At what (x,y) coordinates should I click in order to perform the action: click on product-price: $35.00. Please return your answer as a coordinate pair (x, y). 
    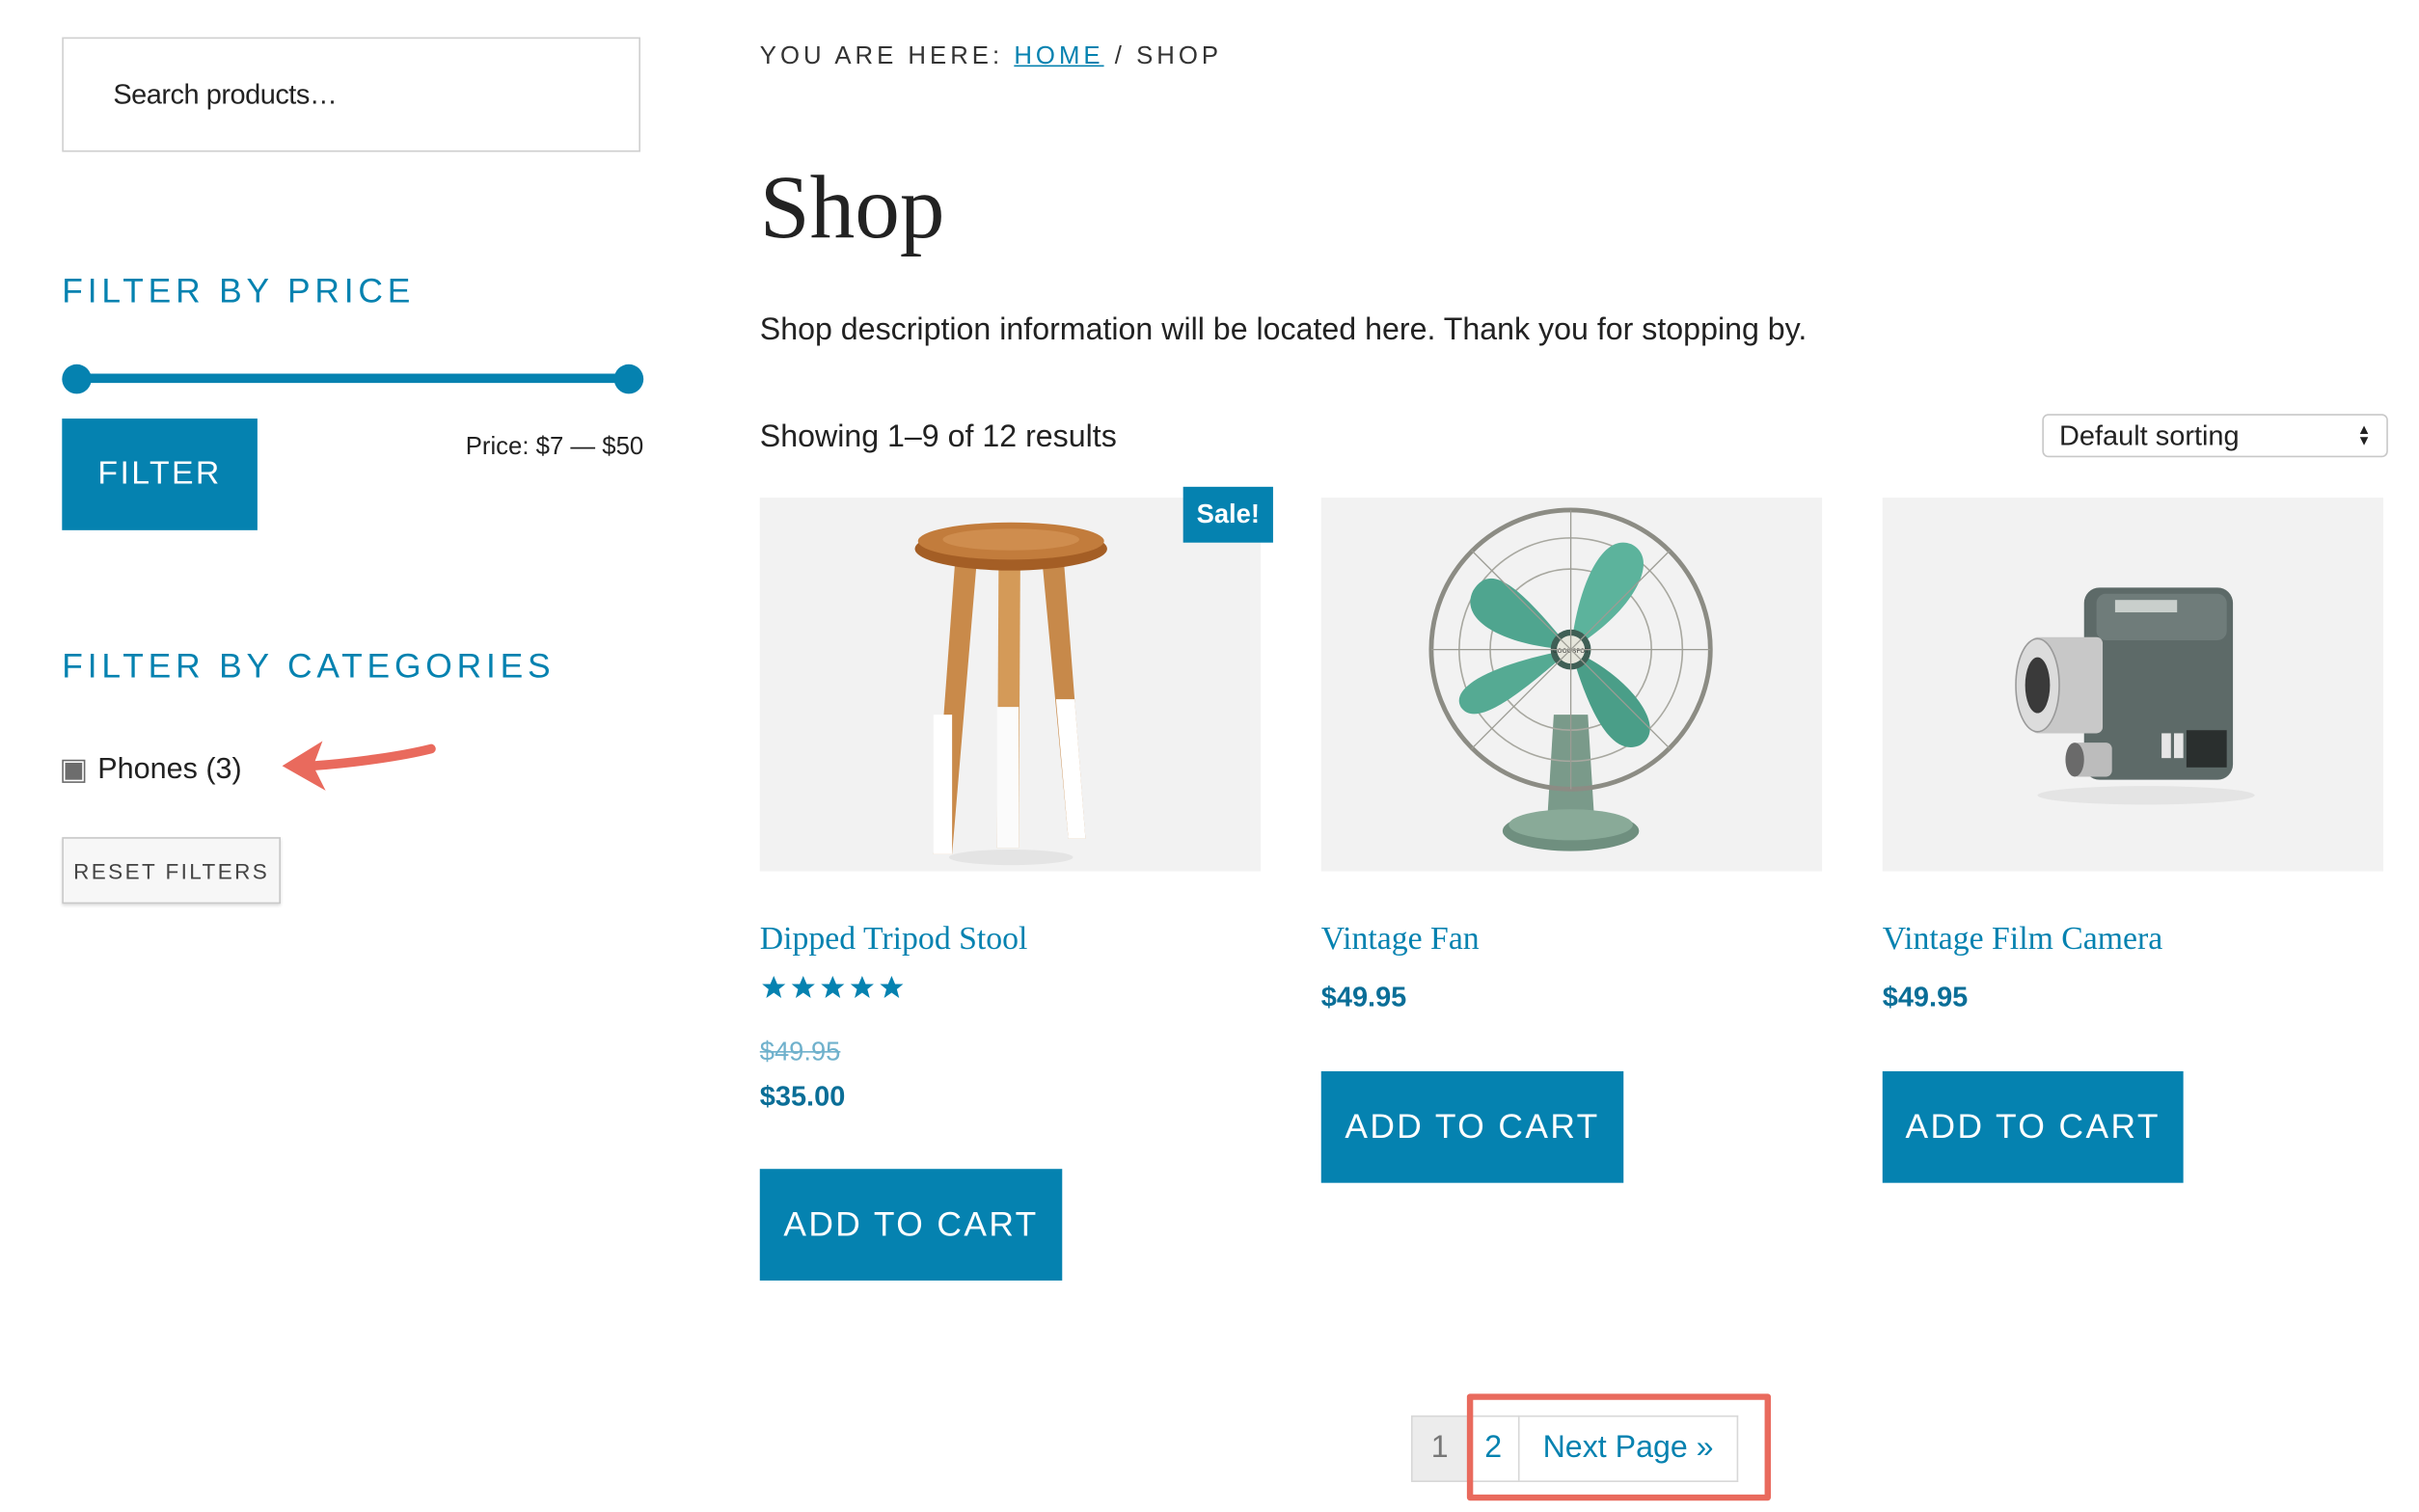
    Looking at the image, I should click on (802, 1096).